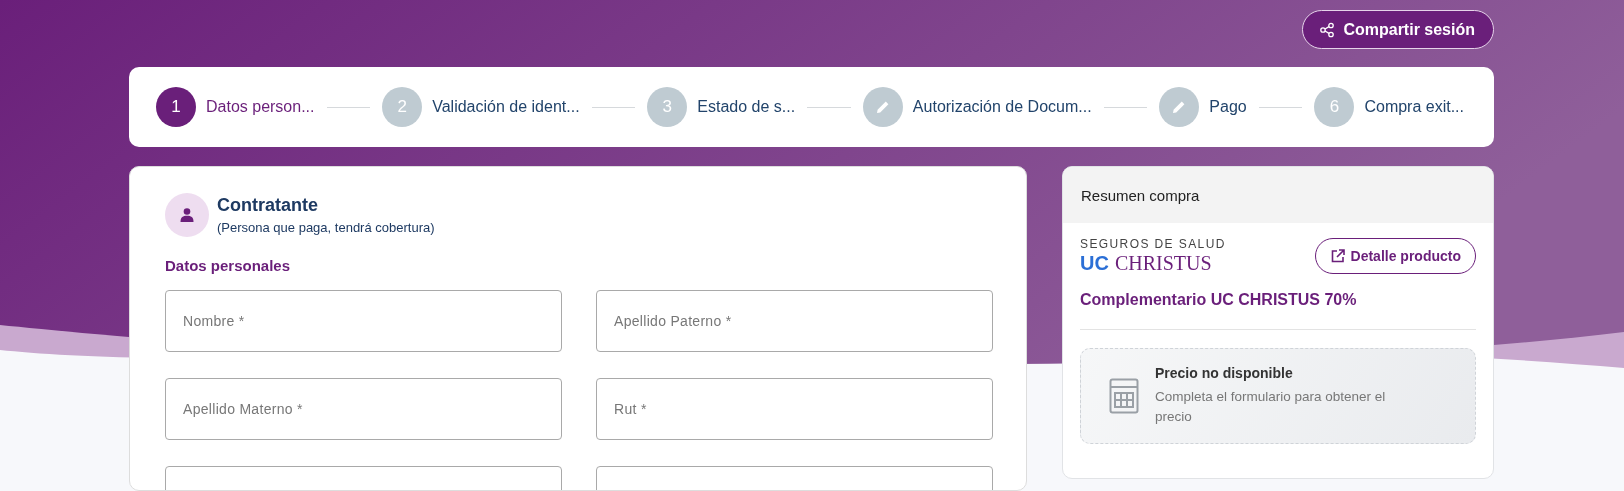 The width and height of the screenshot is (1624, 491). What do you see at coordinates (268, 205) in the screenshot?
I see `form-title: Contratante` at bounding box center [268, 205].